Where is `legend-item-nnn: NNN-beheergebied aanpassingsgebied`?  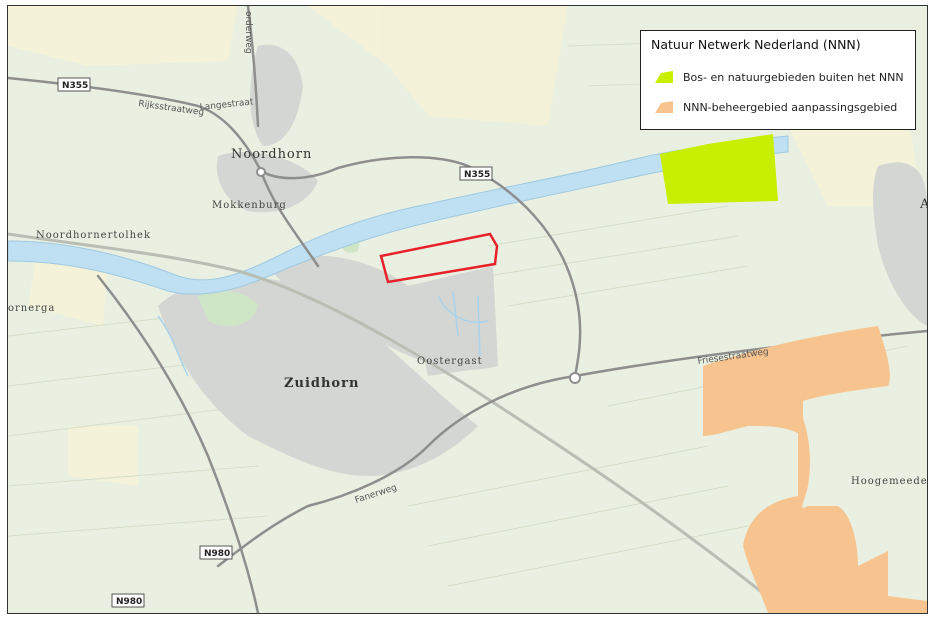 legend-item-nnn: NNN-beheergebied aanpassingsgebied is located at coordinates (775, 107).